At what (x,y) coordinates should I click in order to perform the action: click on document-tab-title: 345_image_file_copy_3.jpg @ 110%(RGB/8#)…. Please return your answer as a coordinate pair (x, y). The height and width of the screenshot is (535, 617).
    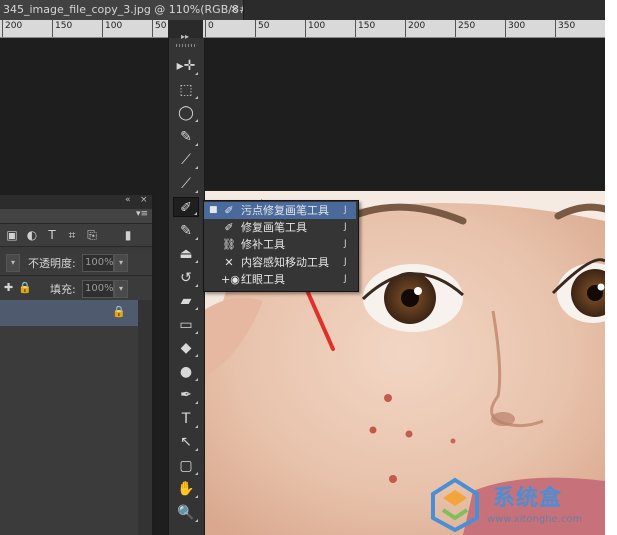
    Looking at the image, I should click on (123, 9).